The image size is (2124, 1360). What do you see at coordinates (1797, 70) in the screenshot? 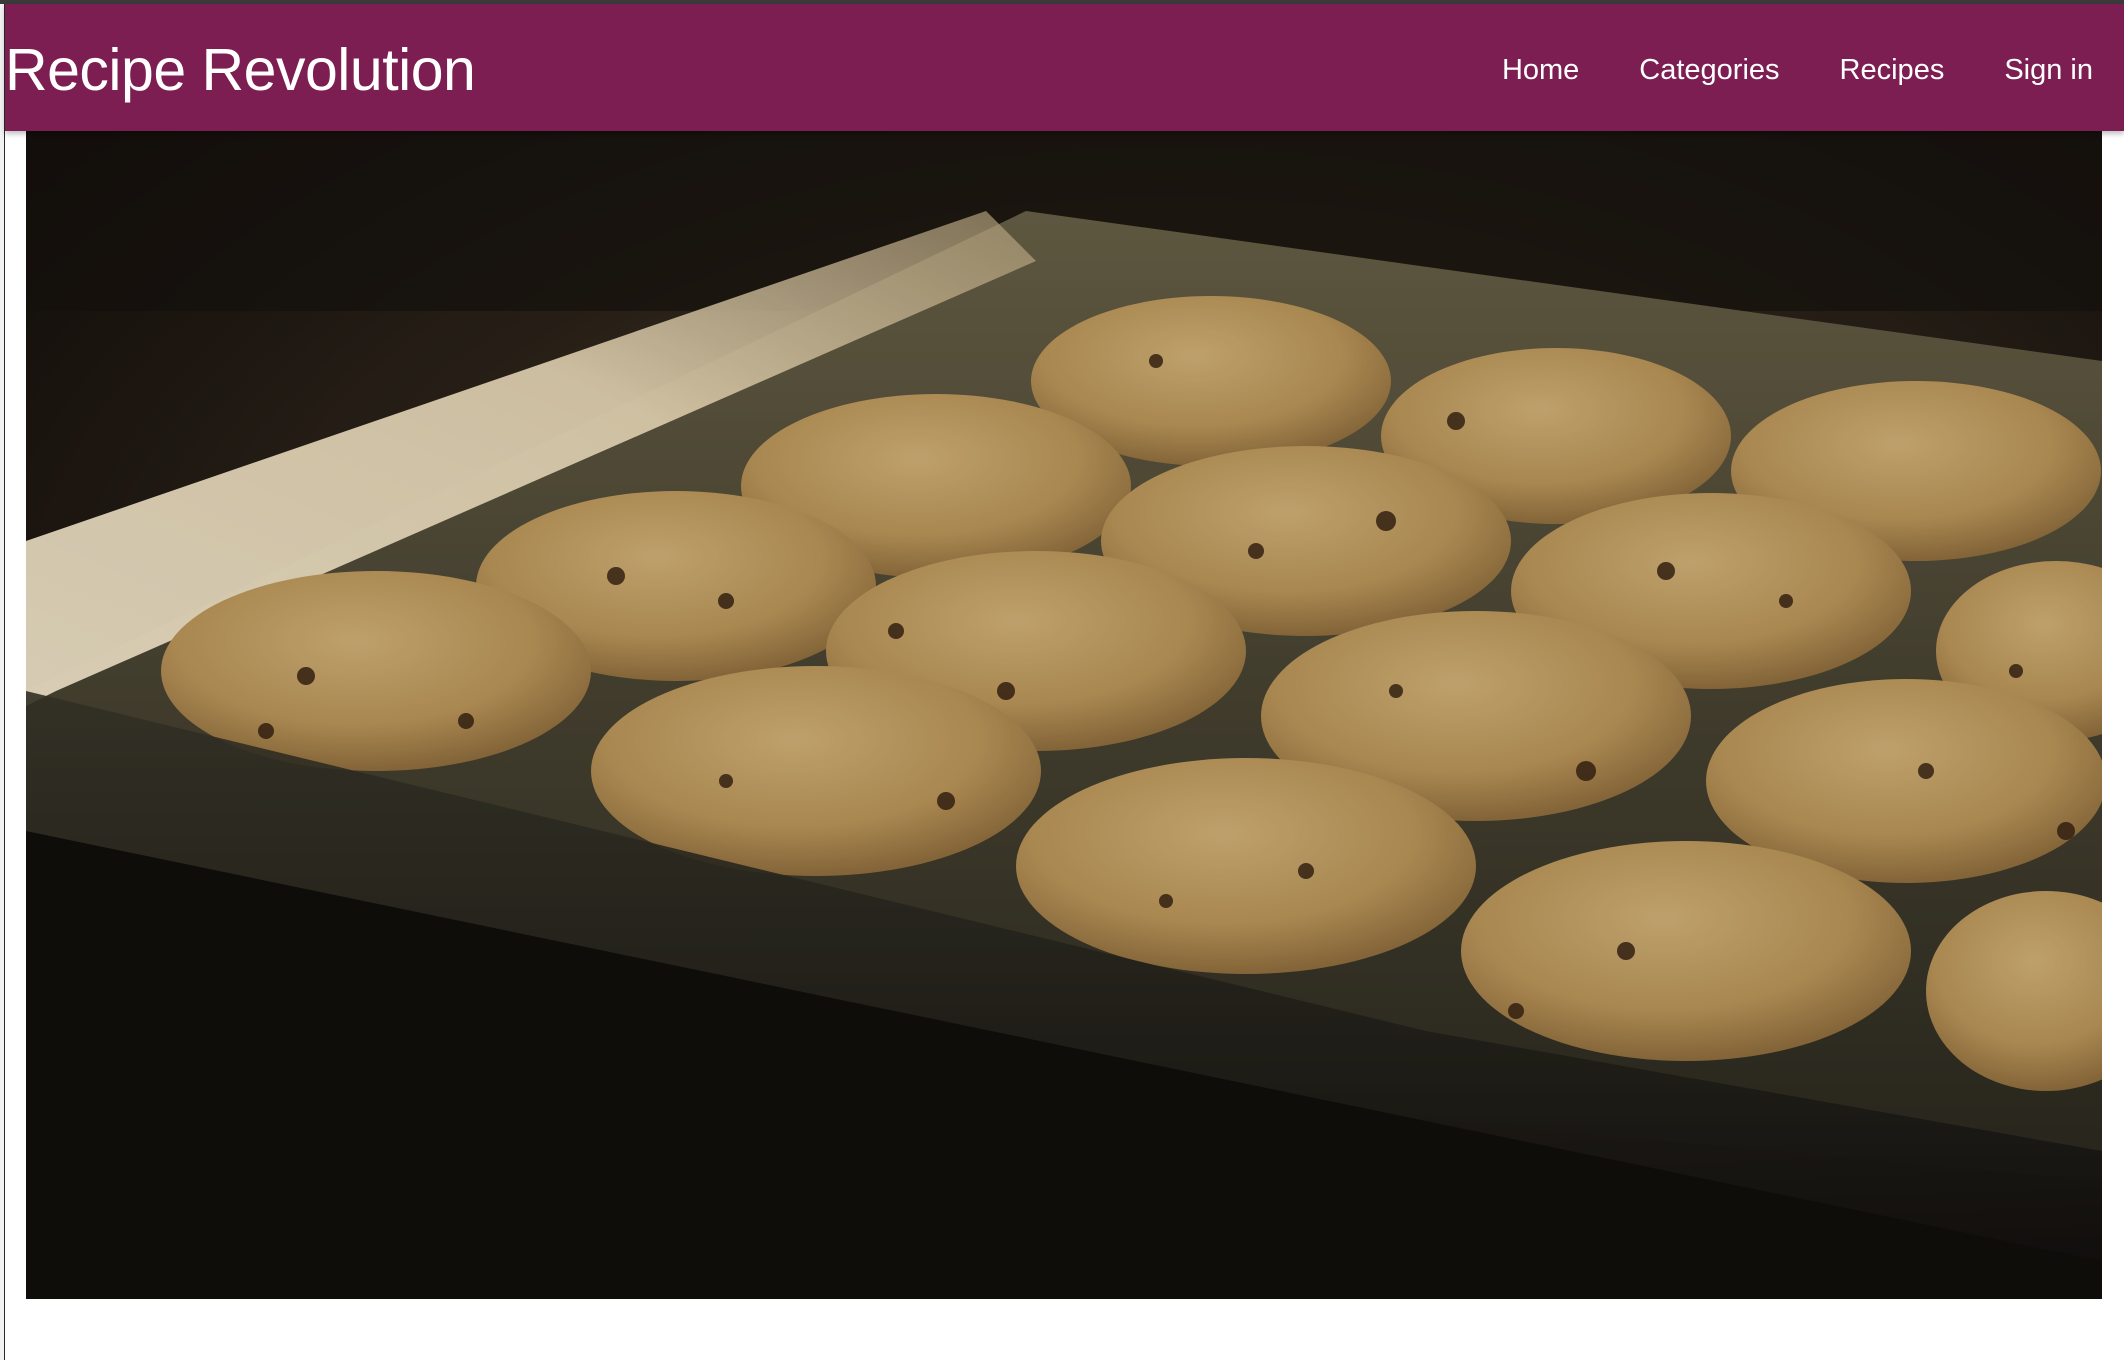
I see `nav-menu: Home Categories Recipes Sign in` at bounding box center [1797, 70].